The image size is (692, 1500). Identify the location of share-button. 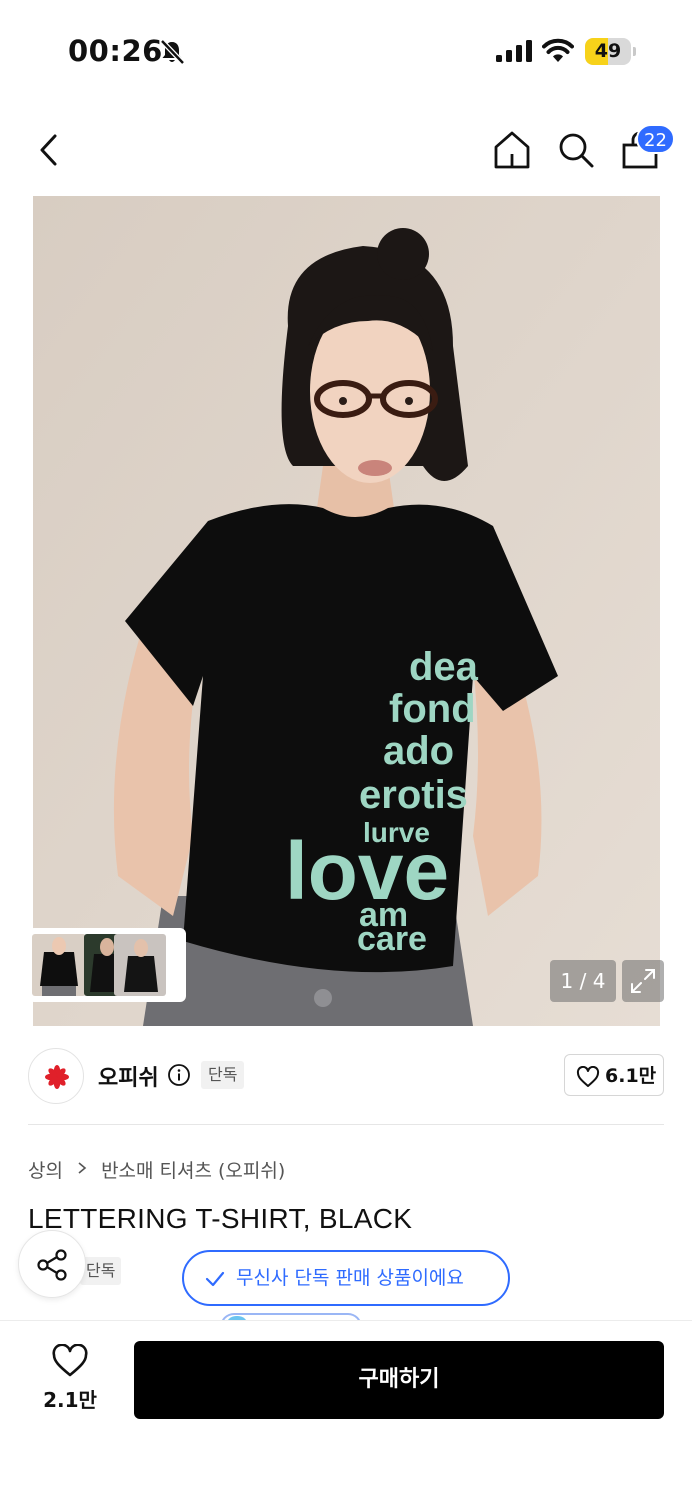
(52, 1264).